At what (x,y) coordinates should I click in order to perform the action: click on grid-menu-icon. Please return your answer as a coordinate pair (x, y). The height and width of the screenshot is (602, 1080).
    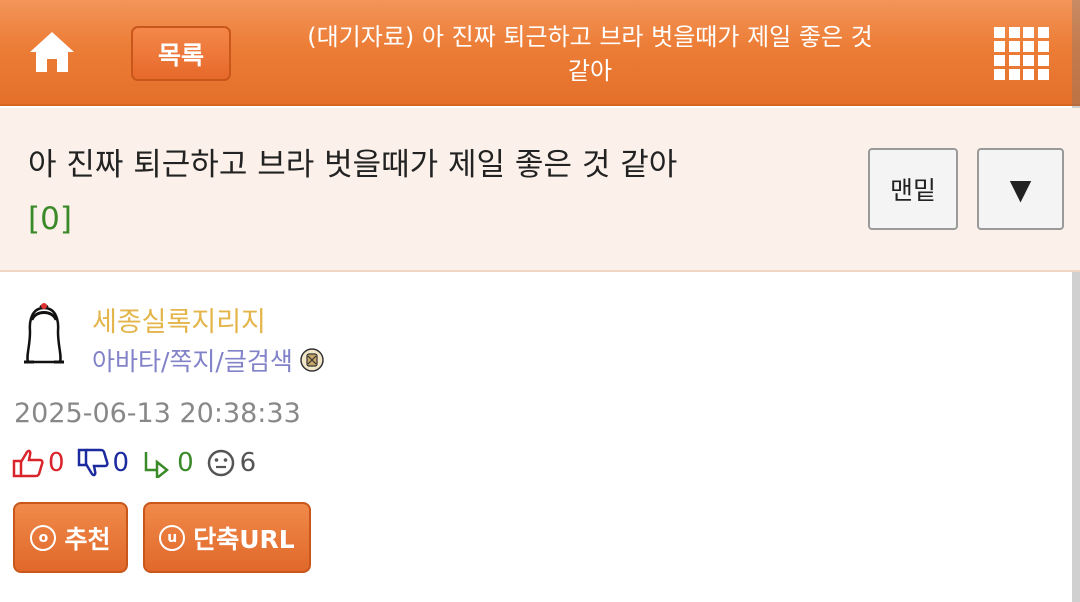
    Looking at the image, I should click on (1021, 53).